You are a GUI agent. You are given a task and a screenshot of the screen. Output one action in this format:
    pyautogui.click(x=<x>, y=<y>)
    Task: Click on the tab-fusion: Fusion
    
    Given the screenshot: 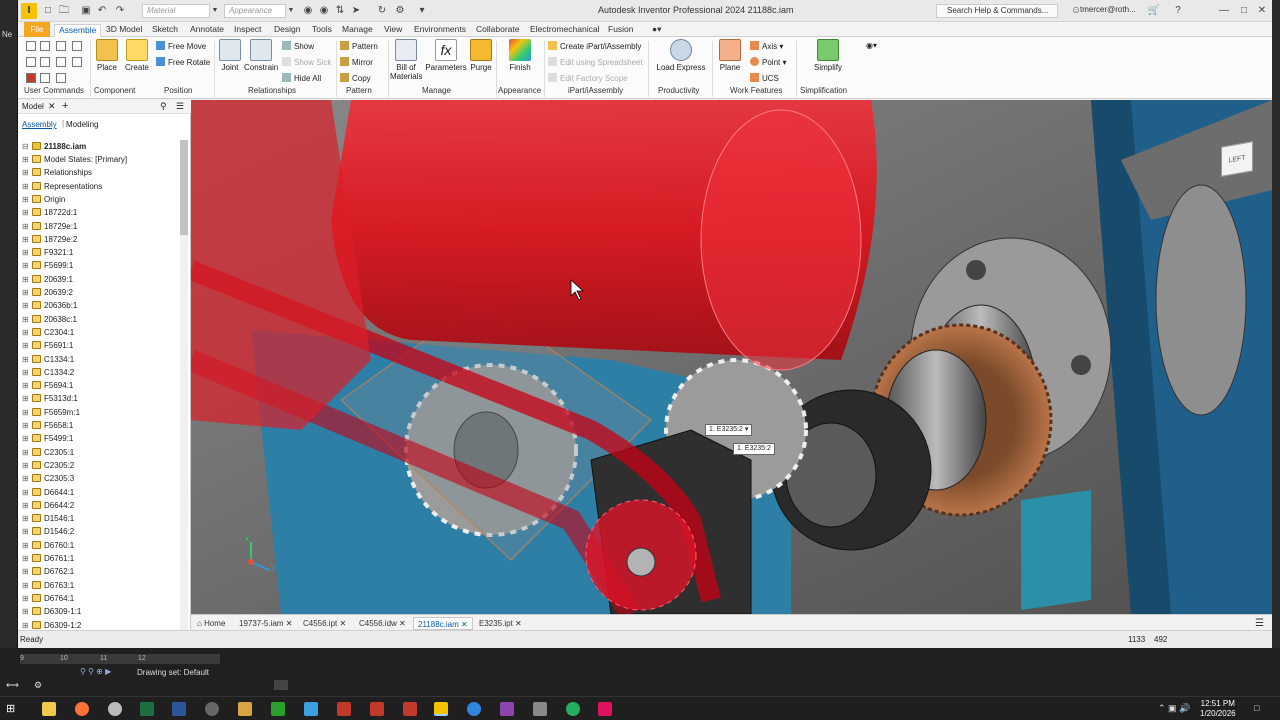 What is the action you would take?
    pyautogui.click(x=621, y=30)
    